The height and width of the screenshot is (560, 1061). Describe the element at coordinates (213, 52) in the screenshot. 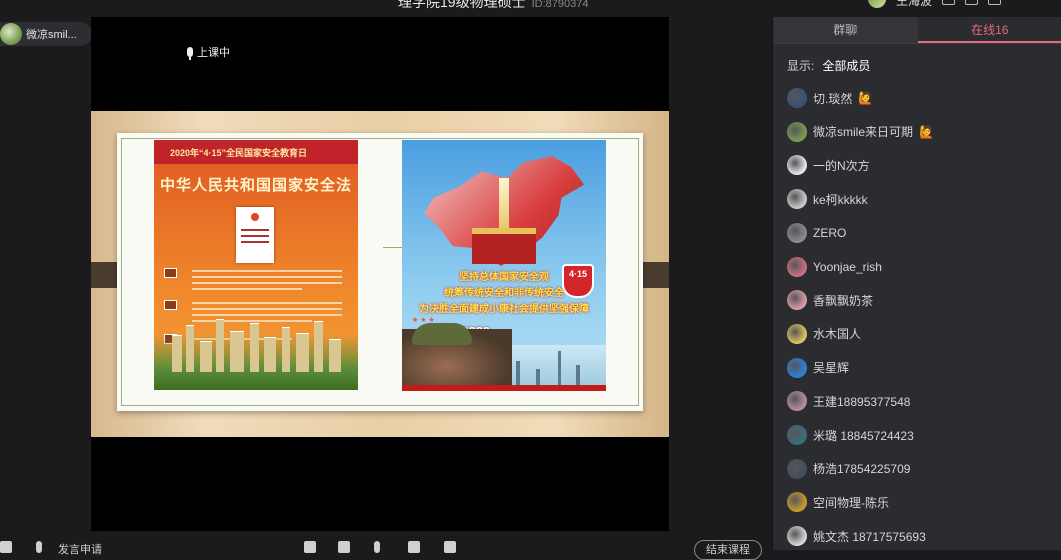

I see `class-status-label: 上课中` at that location.